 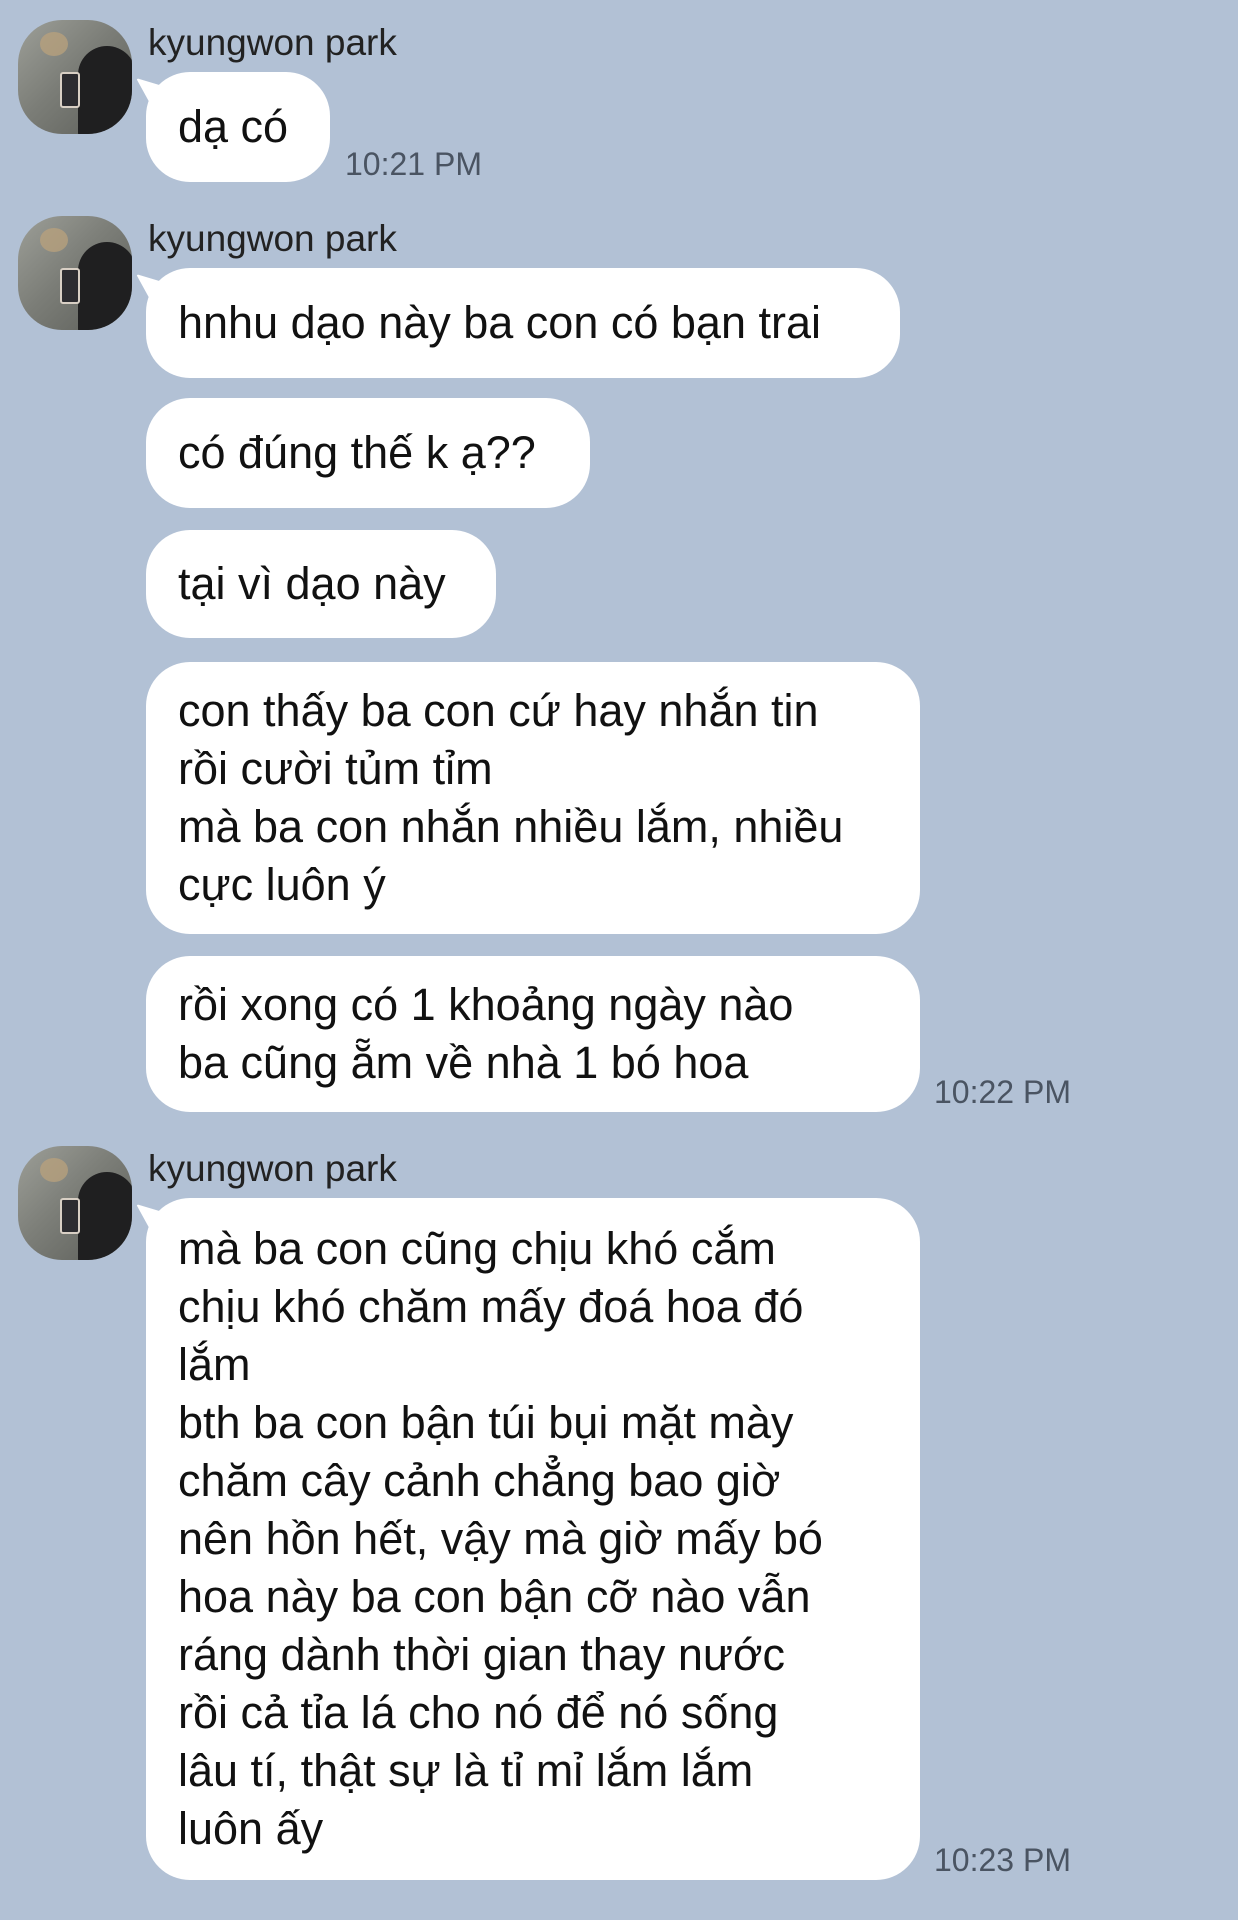 I want to click on message-text: lắm, so click(x=214, y=1364).